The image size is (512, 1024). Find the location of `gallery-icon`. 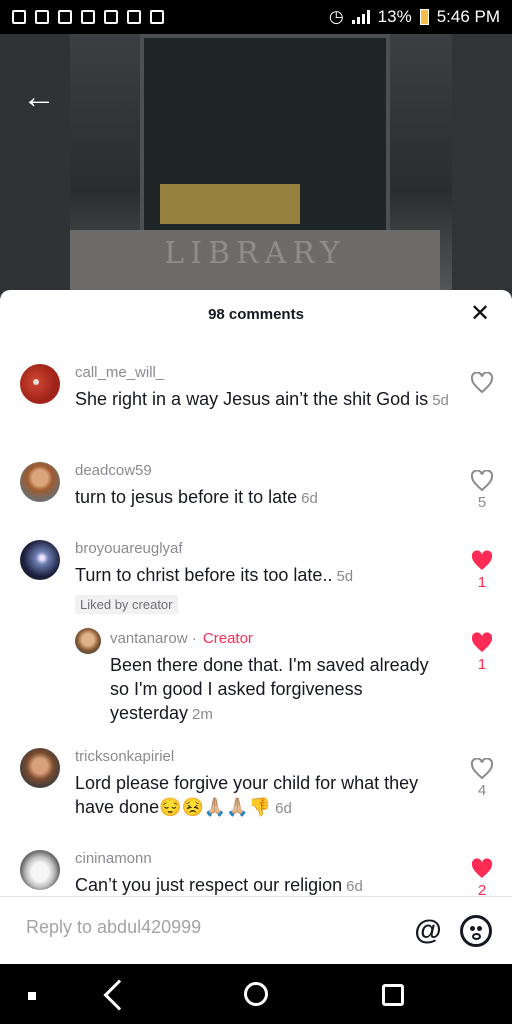

gallery-icon is located at coordinates (111, 17).